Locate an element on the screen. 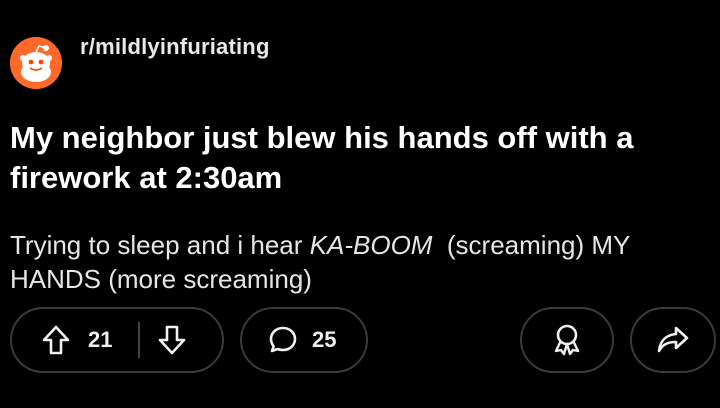  vote-control: 21 is located at coordinates (117, 340).